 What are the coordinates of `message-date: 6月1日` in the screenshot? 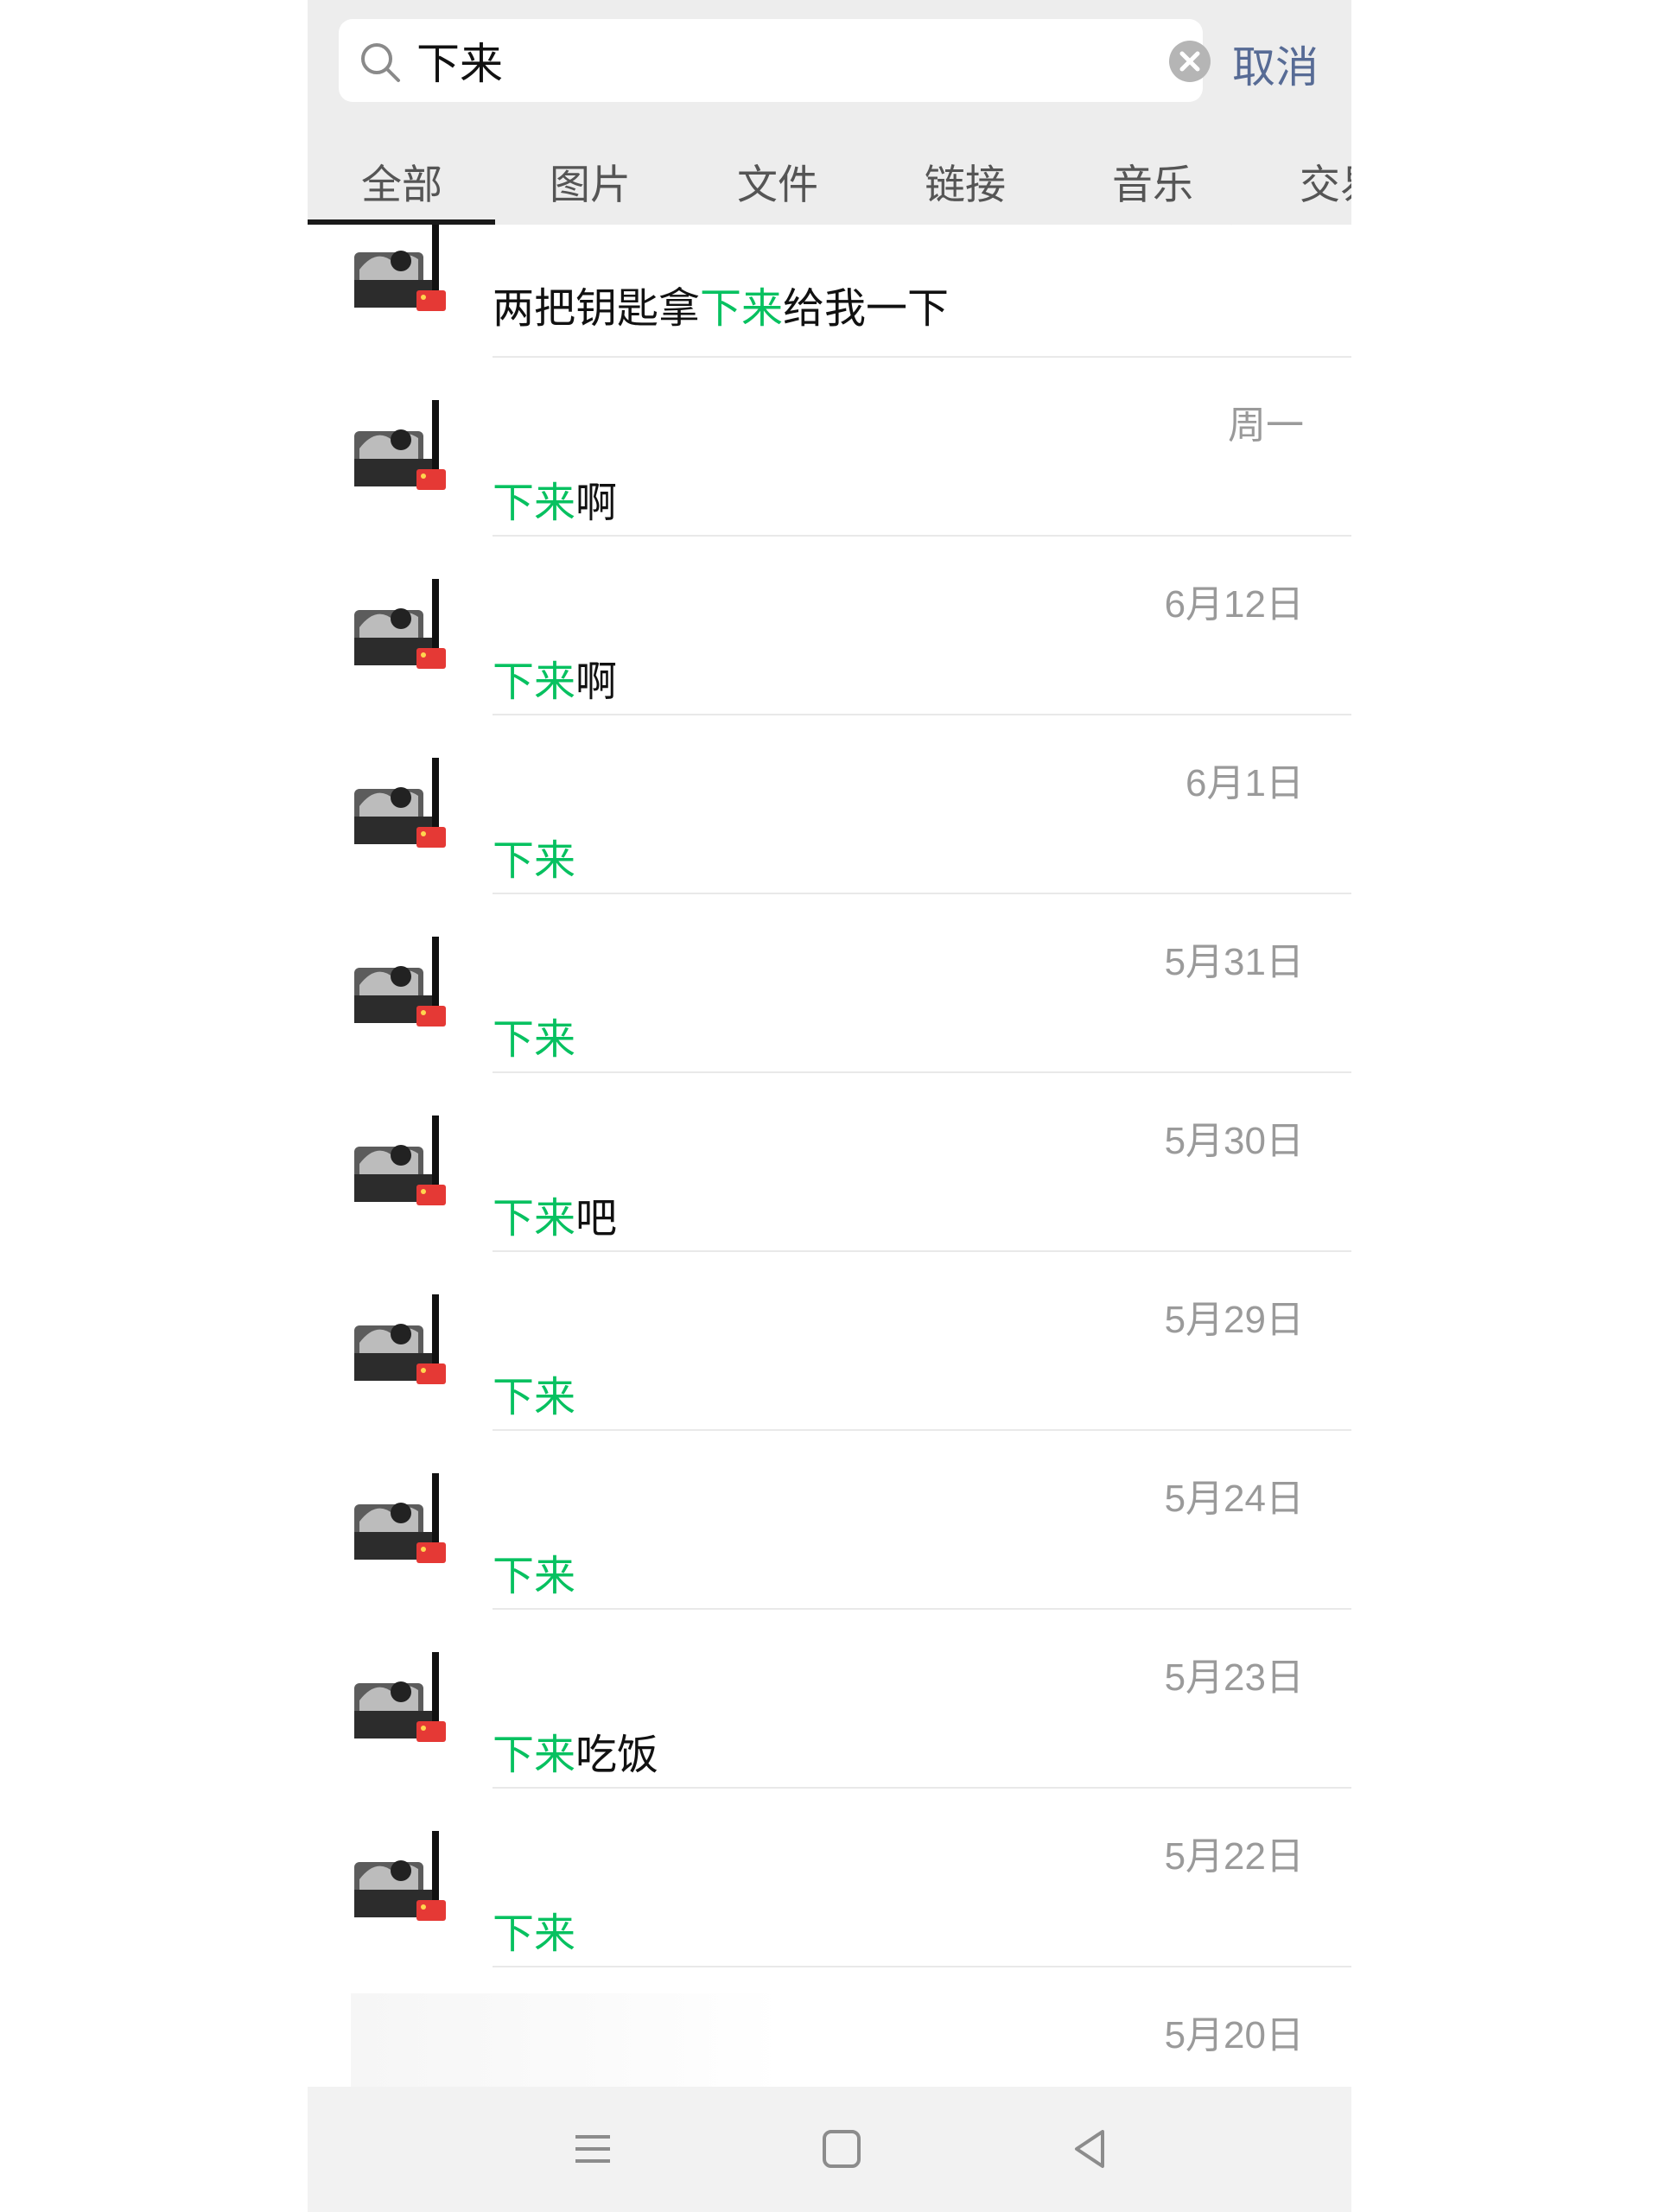 It's located at (1244, 783).